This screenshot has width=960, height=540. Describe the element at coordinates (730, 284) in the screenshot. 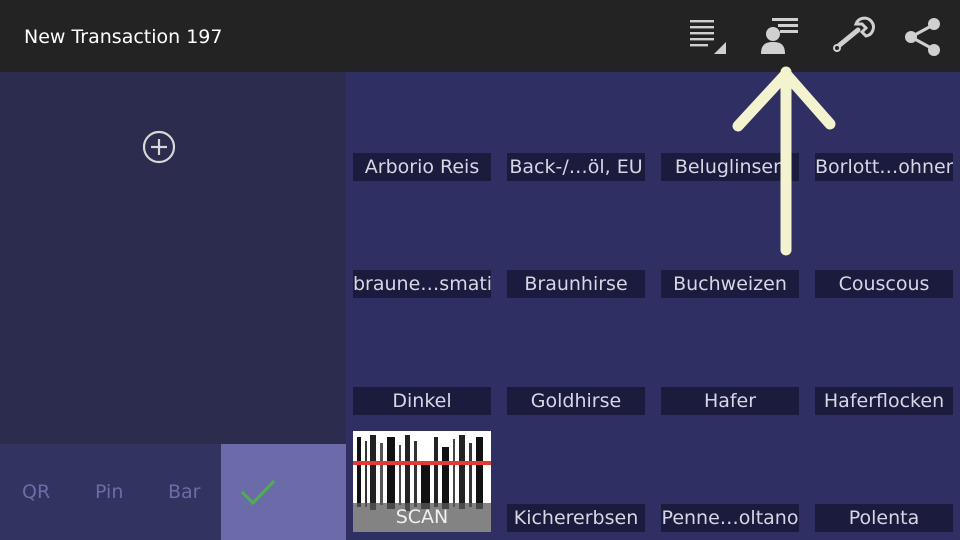

I see `product-tile: Buchweizen` at that location.